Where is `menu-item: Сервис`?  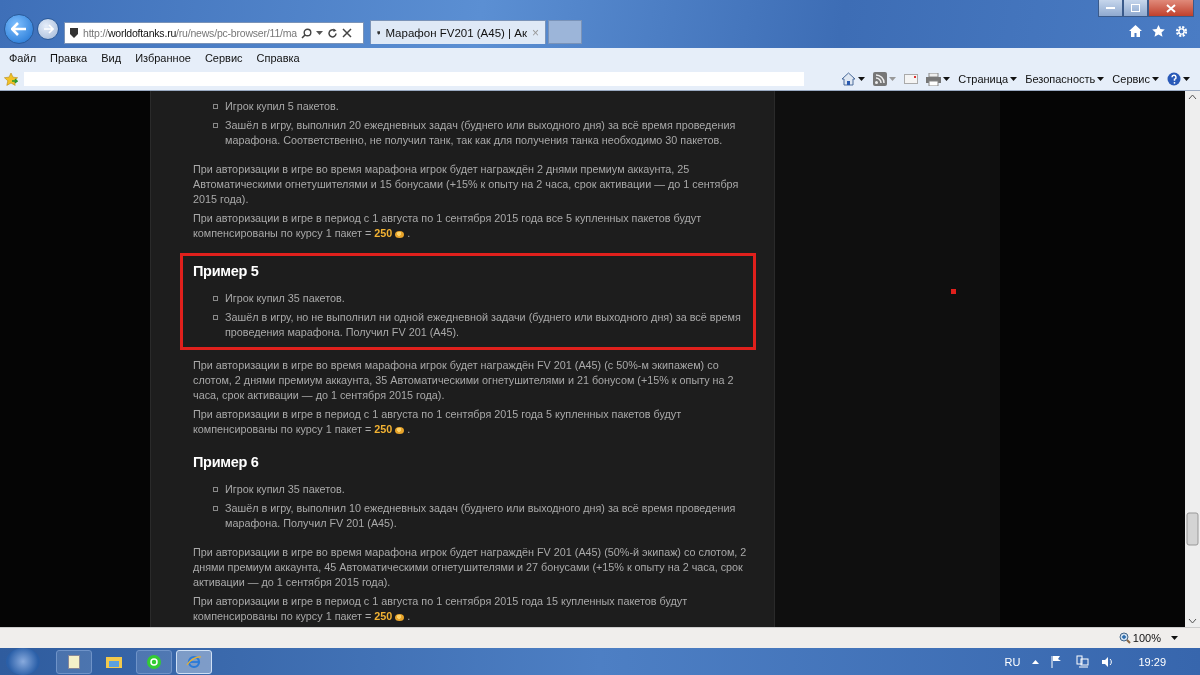 menu-item: Сервис is located at coordinates (223, 58).